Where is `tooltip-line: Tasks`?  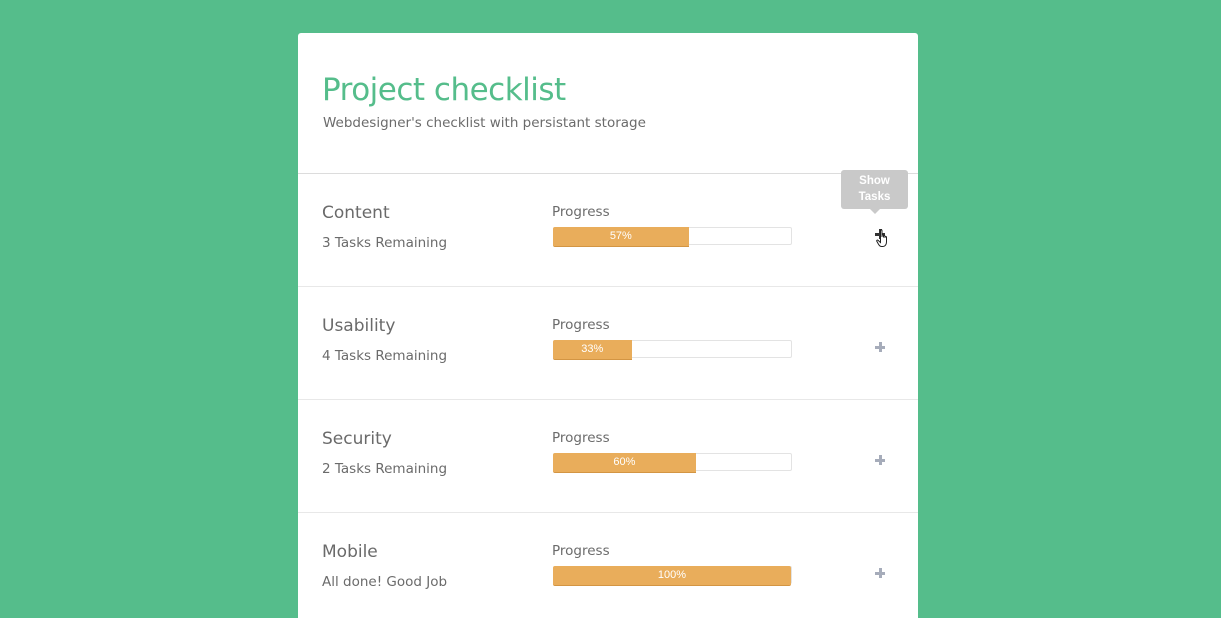 tooltip-line: Tasks is located at coordinates (874, 197).